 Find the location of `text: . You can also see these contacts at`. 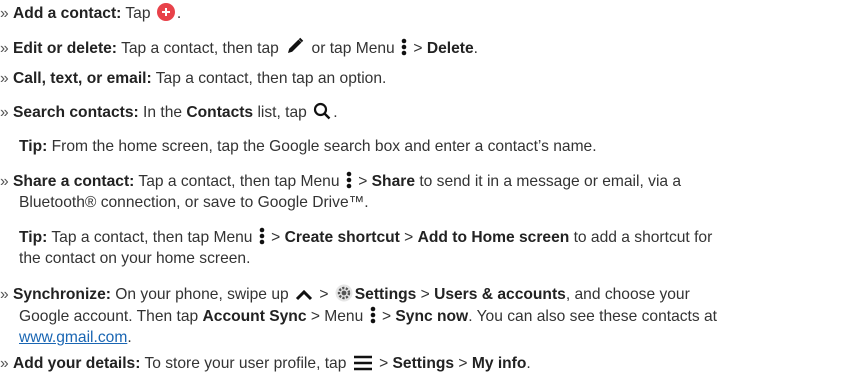

text: . You can also see these contacts at is located at coordinates (593, 316).